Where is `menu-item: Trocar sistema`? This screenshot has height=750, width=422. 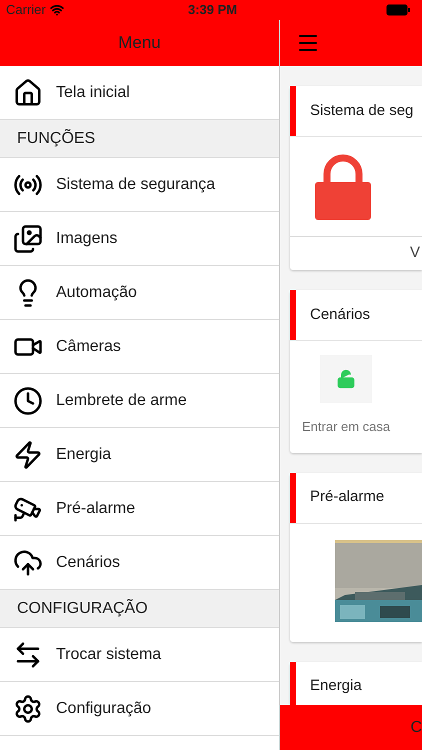 menu-item: Trocar sistema is located at coordinates (139, 655).